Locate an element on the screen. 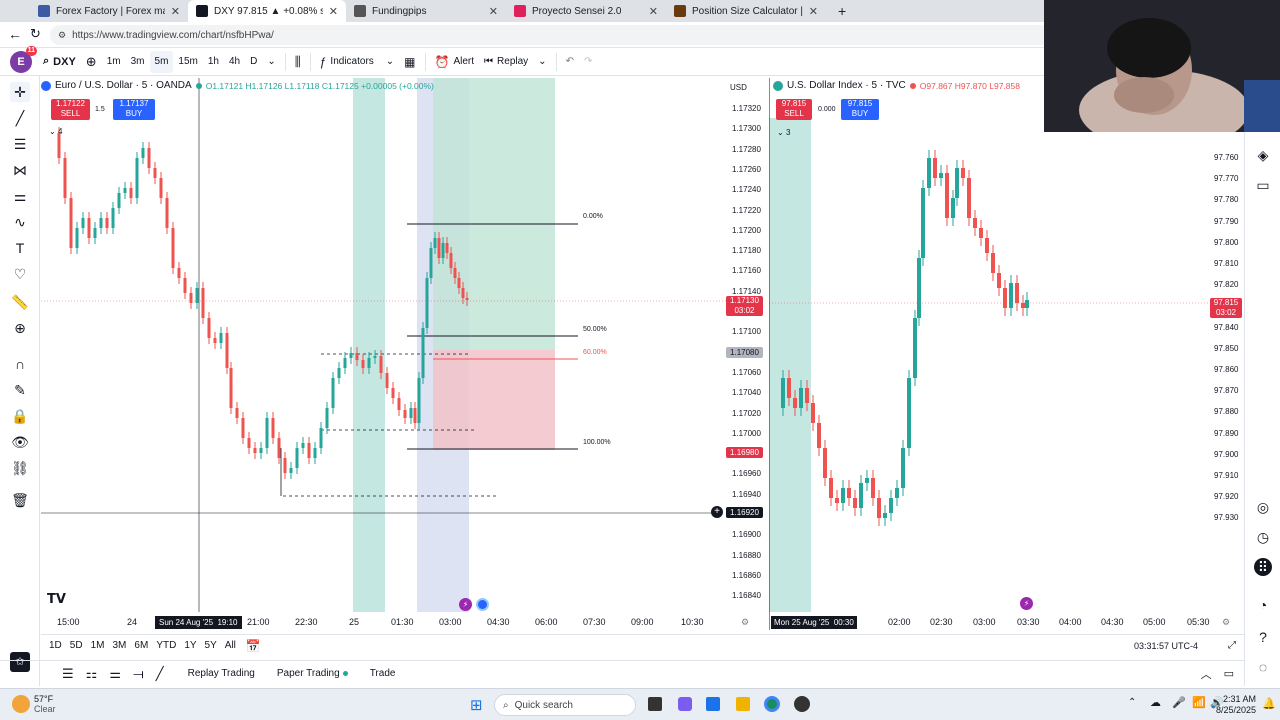 This screenshot has height=720, width=1280. copilot-icon is located at coordinates (685, 704).